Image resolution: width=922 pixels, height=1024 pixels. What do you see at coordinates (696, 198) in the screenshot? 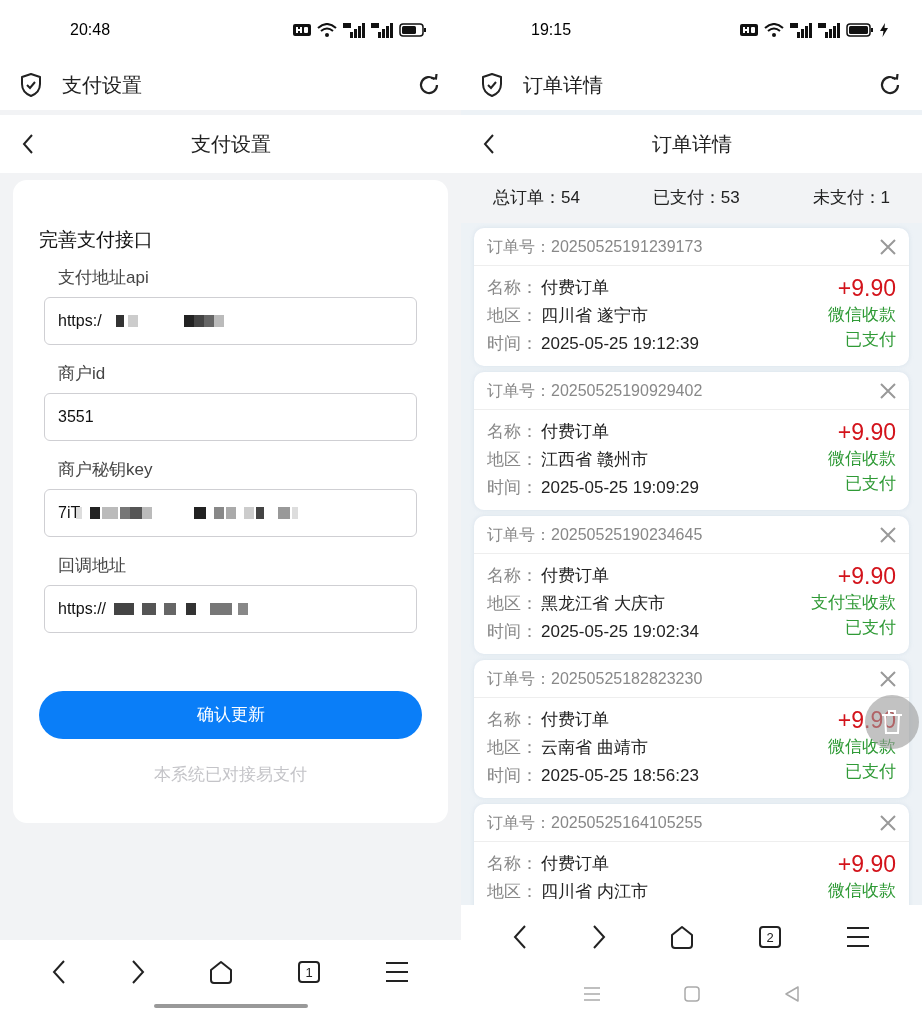
I see `stat-label: 已支付：53` at bounding box center [696, 198].